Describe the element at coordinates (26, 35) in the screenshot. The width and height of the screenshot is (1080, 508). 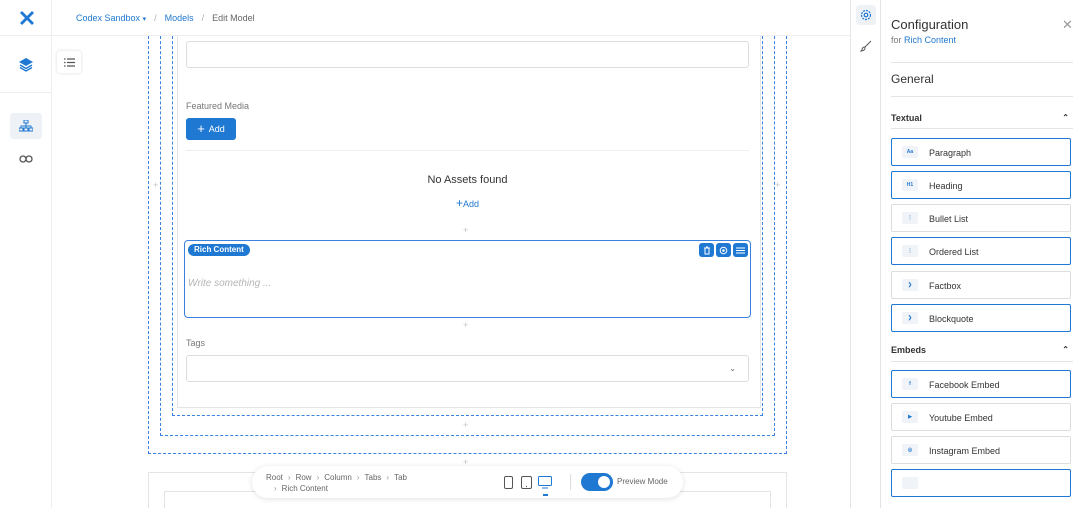
I see `rail-divider` at that location.